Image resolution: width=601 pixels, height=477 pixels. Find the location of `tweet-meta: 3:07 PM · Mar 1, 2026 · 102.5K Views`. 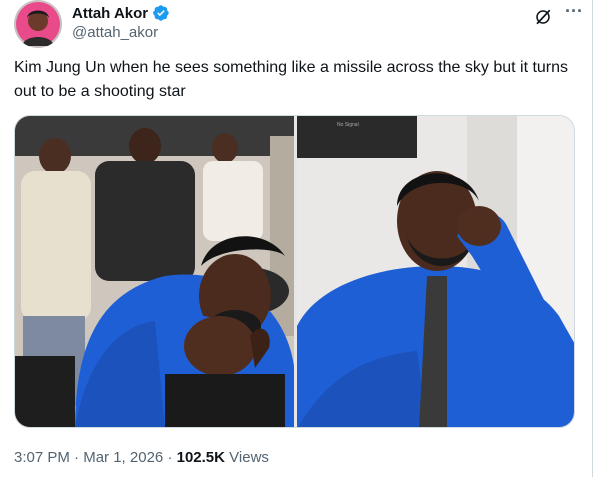

tweet-meta: 3:07 PM · Mar 1, 2026 · 102.5K Views is located at coordinates (141, 457).